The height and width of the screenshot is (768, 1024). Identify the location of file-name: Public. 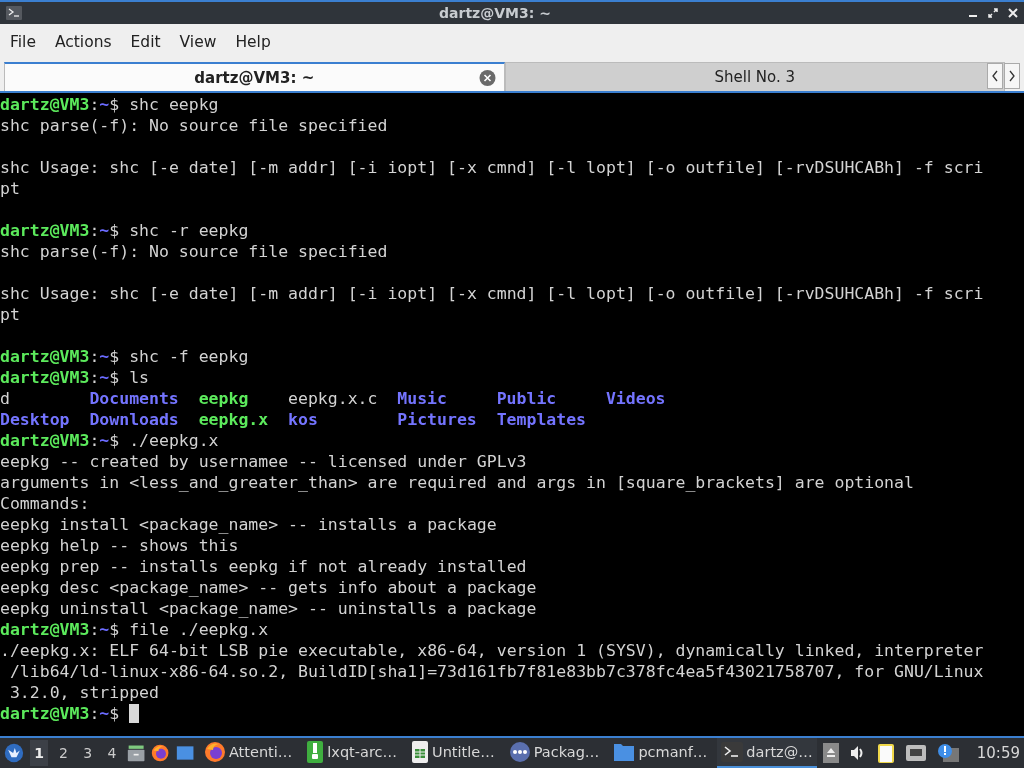
(526, 398).